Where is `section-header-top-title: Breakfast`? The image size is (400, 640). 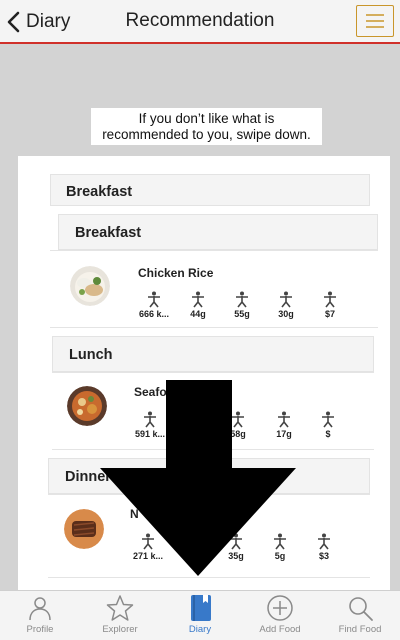
section-header-top-title: Breakfast is located at coordinates (99, 192).